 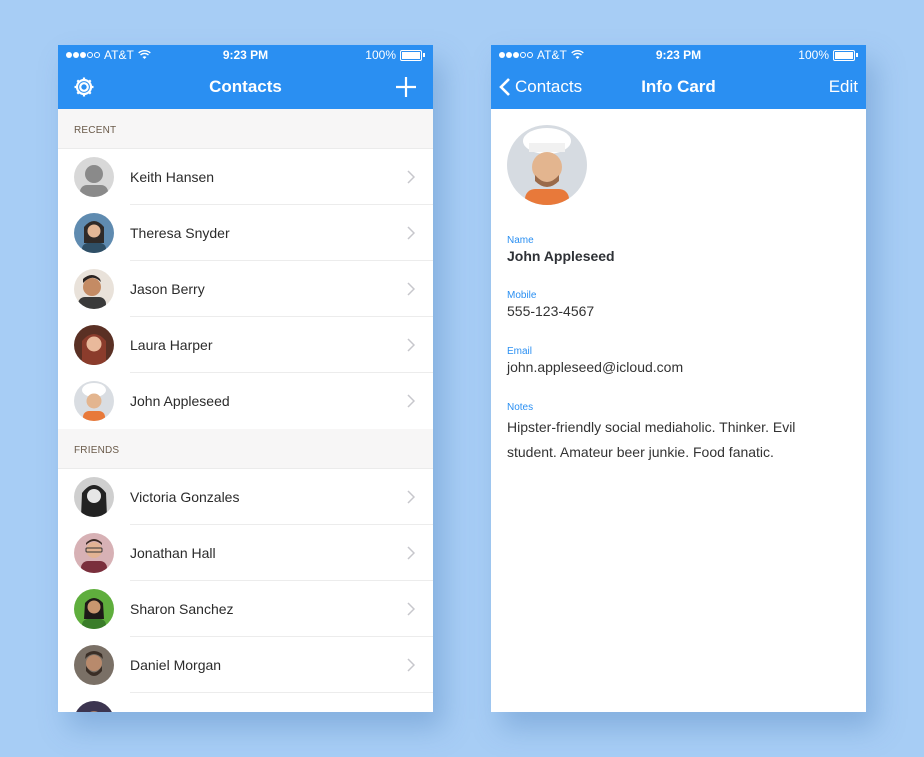 I want to click on name-field: Name John Appleseed, so click(x=678, y=249).